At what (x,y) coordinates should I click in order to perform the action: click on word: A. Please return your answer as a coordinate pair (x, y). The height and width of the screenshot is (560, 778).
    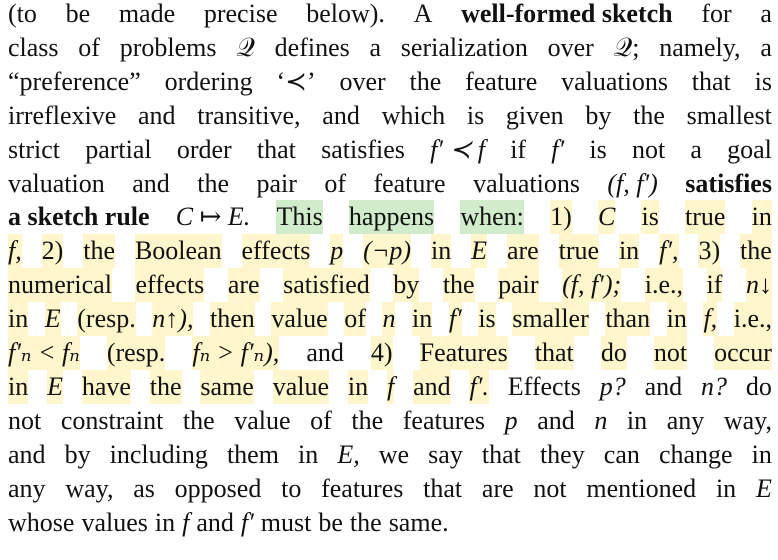
    Looking at the image, I should click on (423, 14).